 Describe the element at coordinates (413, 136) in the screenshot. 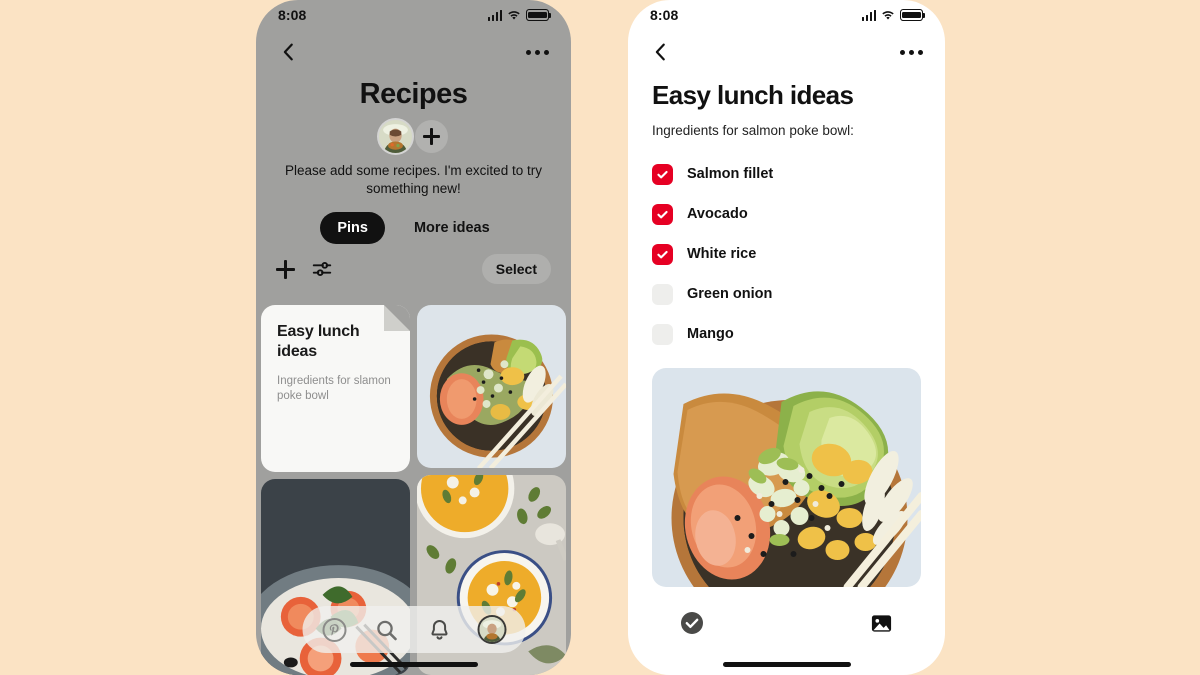

I see `collaborators-row` at that location.